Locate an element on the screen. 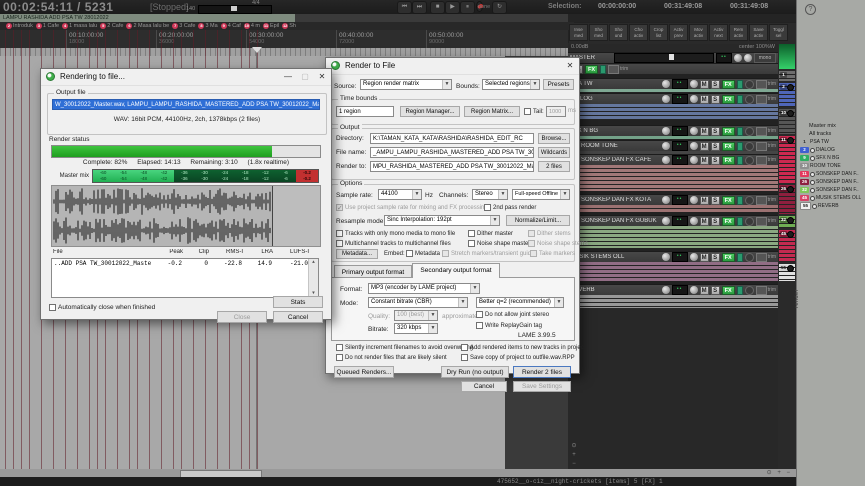 The width and height of the screenshot is (865, 486). selection-end: 00:31:49:08 is located at coordinates (683, 6).